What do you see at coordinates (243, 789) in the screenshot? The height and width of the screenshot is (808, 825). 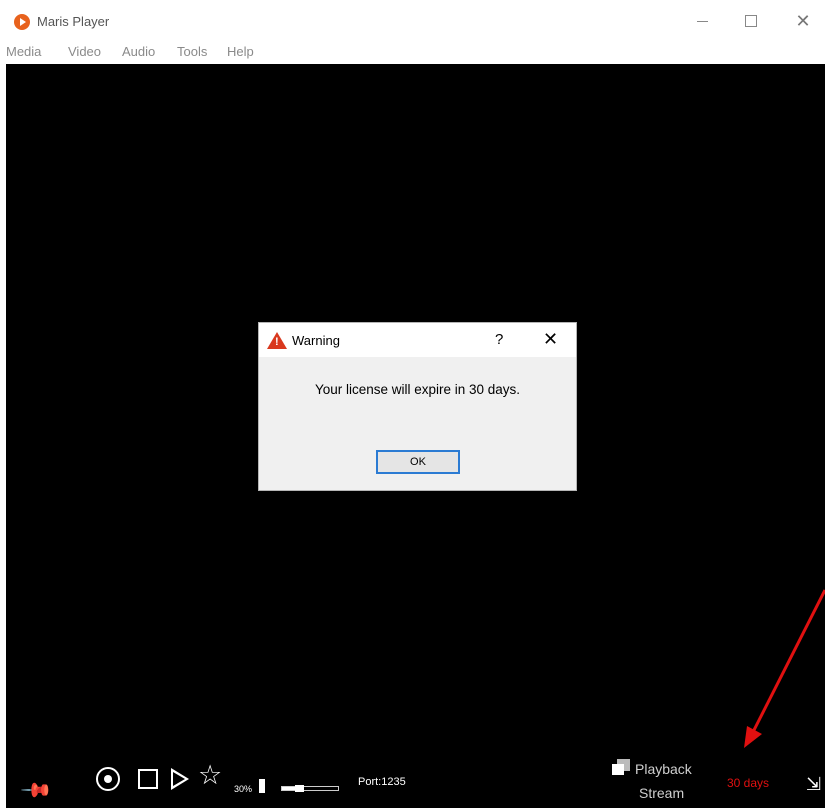 I see `volume-percent: 30%` at bounding box center [243, 789].